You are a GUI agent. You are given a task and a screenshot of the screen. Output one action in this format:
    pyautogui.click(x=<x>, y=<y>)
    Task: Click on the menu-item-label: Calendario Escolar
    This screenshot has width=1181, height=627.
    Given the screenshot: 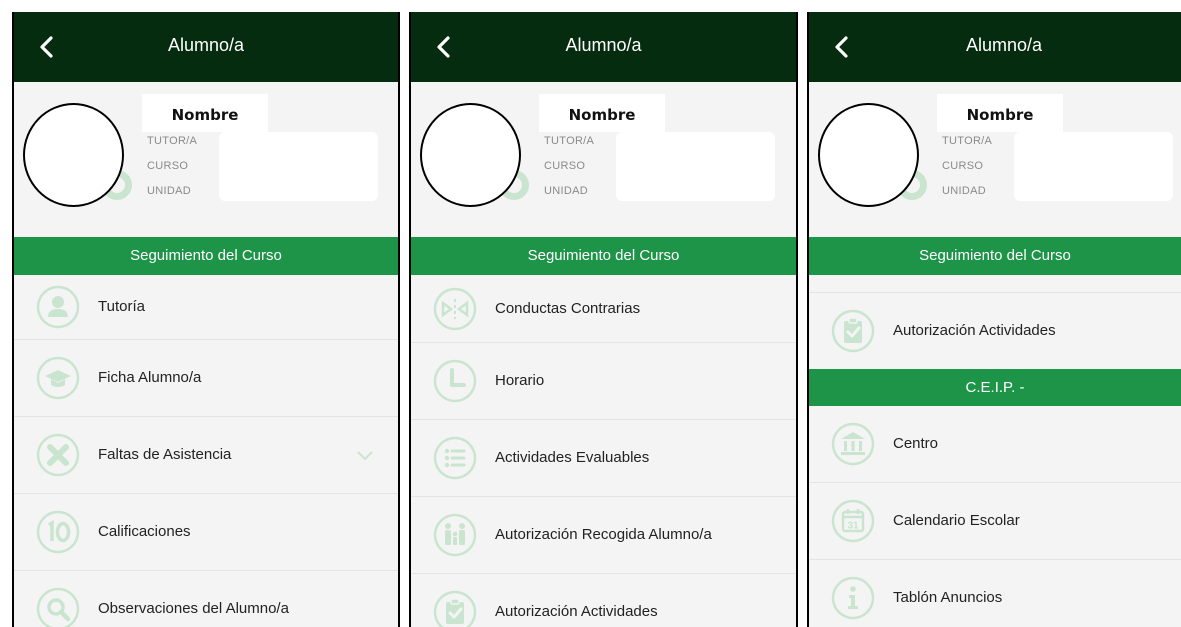 What is the action you would take?
    pyautogui.click(x=956, y=520)
    